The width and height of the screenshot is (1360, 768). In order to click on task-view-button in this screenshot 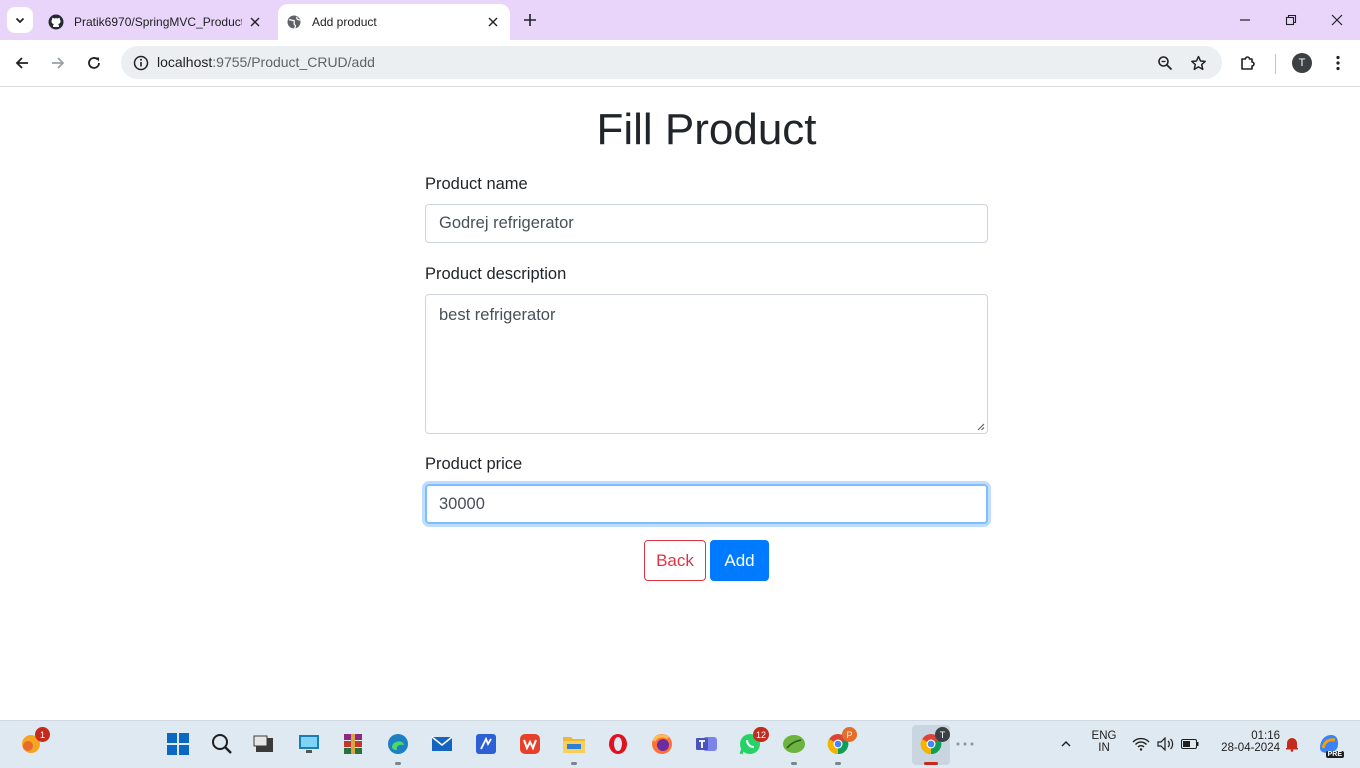, I will do `click(264, 744)`.